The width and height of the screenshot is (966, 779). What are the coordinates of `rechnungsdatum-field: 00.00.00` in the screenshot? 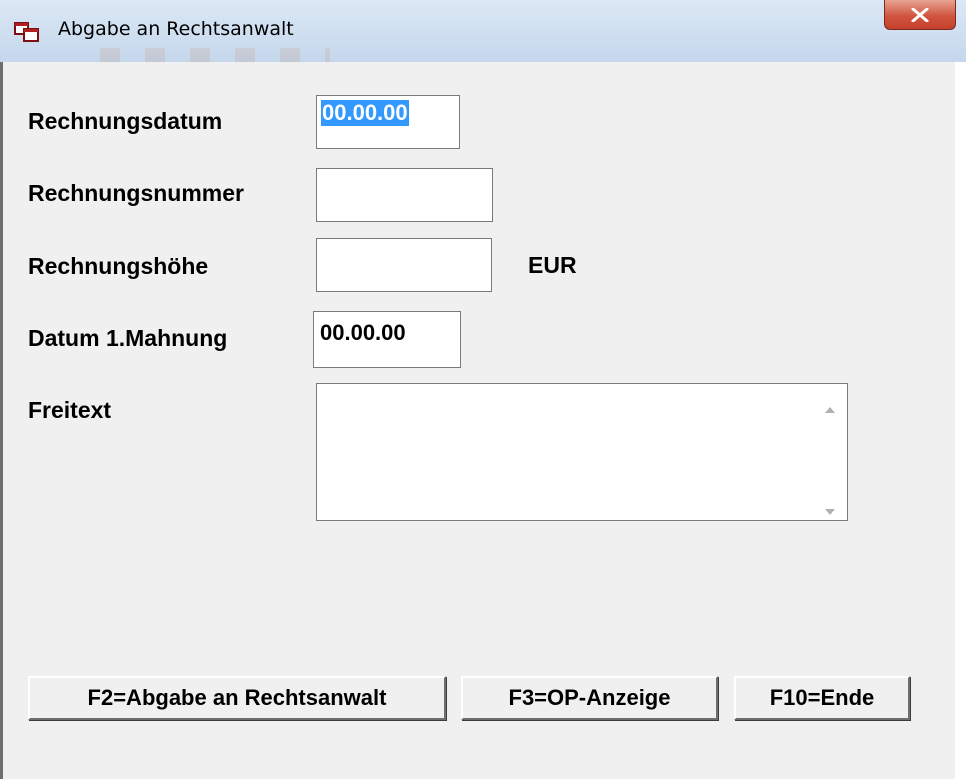 It's located at (388, 122).